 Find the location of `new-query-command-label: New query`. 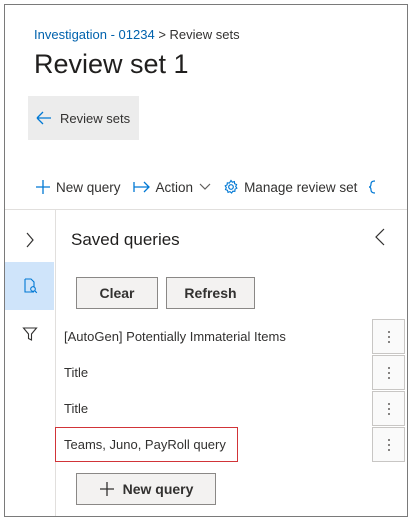

new-query-command-label: New query is located at coordinates (88, 187).